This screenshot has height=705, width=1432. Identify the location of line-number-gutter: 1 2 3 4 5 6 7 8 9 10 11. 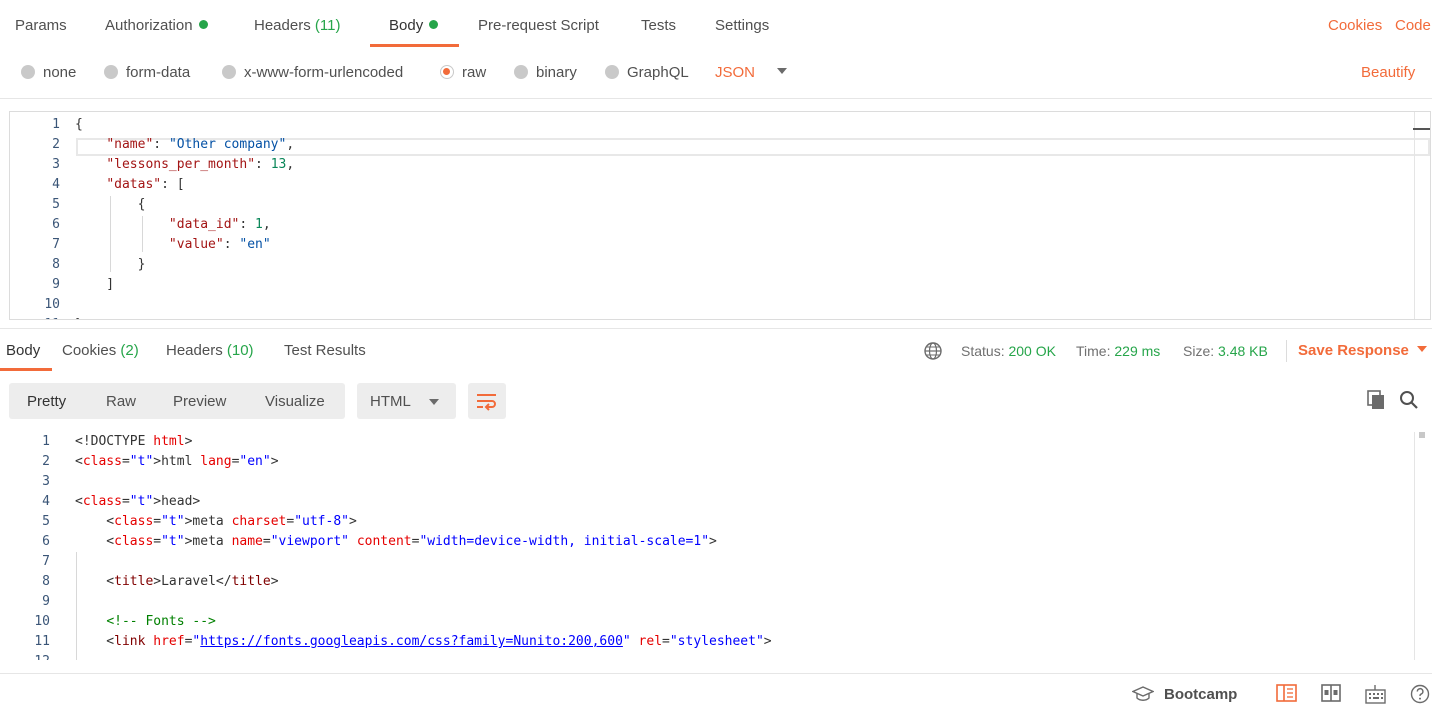
(35, 217).